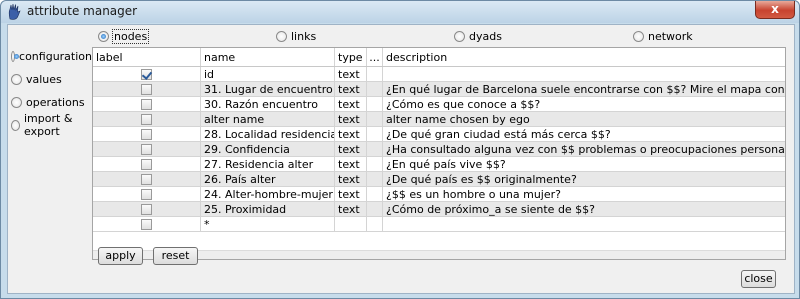 The height and width of the screenshot is (299, 800). Describe the element at coordinates (120, 256) in the screenshot. I see `apply-button: apply` at that location.